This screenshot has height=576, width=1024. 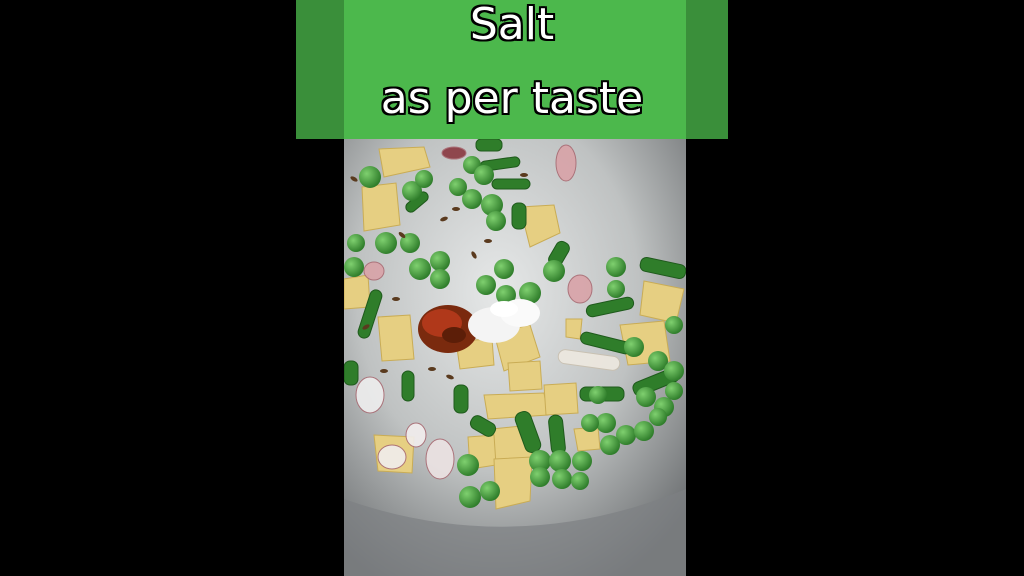 What do you see at coordinates (512, 98) in the screenshot?
I see `caption-line-2: as per taste` at bounding box center [512, 98].